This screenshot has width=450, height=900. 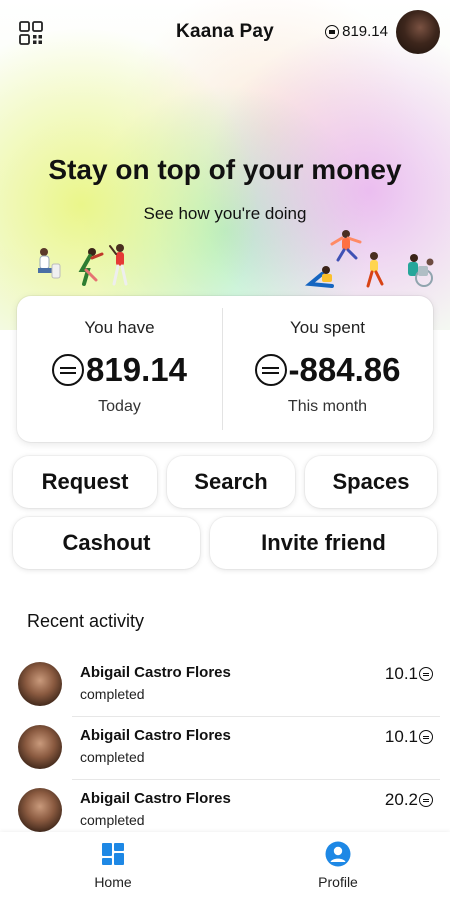 I want to click on request-button: Request, so click(x=85, y=482).